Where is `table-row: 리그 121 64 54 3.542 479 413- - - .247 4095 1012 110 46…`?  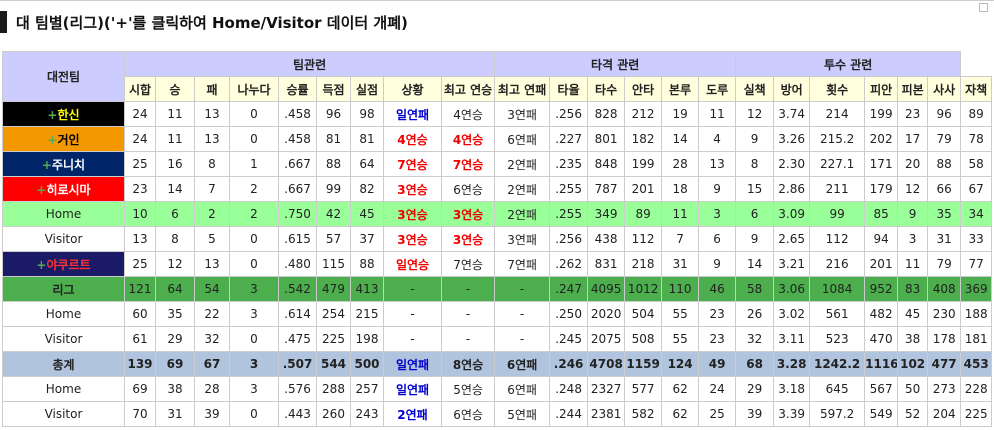 table-row: 리그 121 64 54 3.542 479 413- - - .247 4095 1012 110 46… is located at coordinates (497, 289).